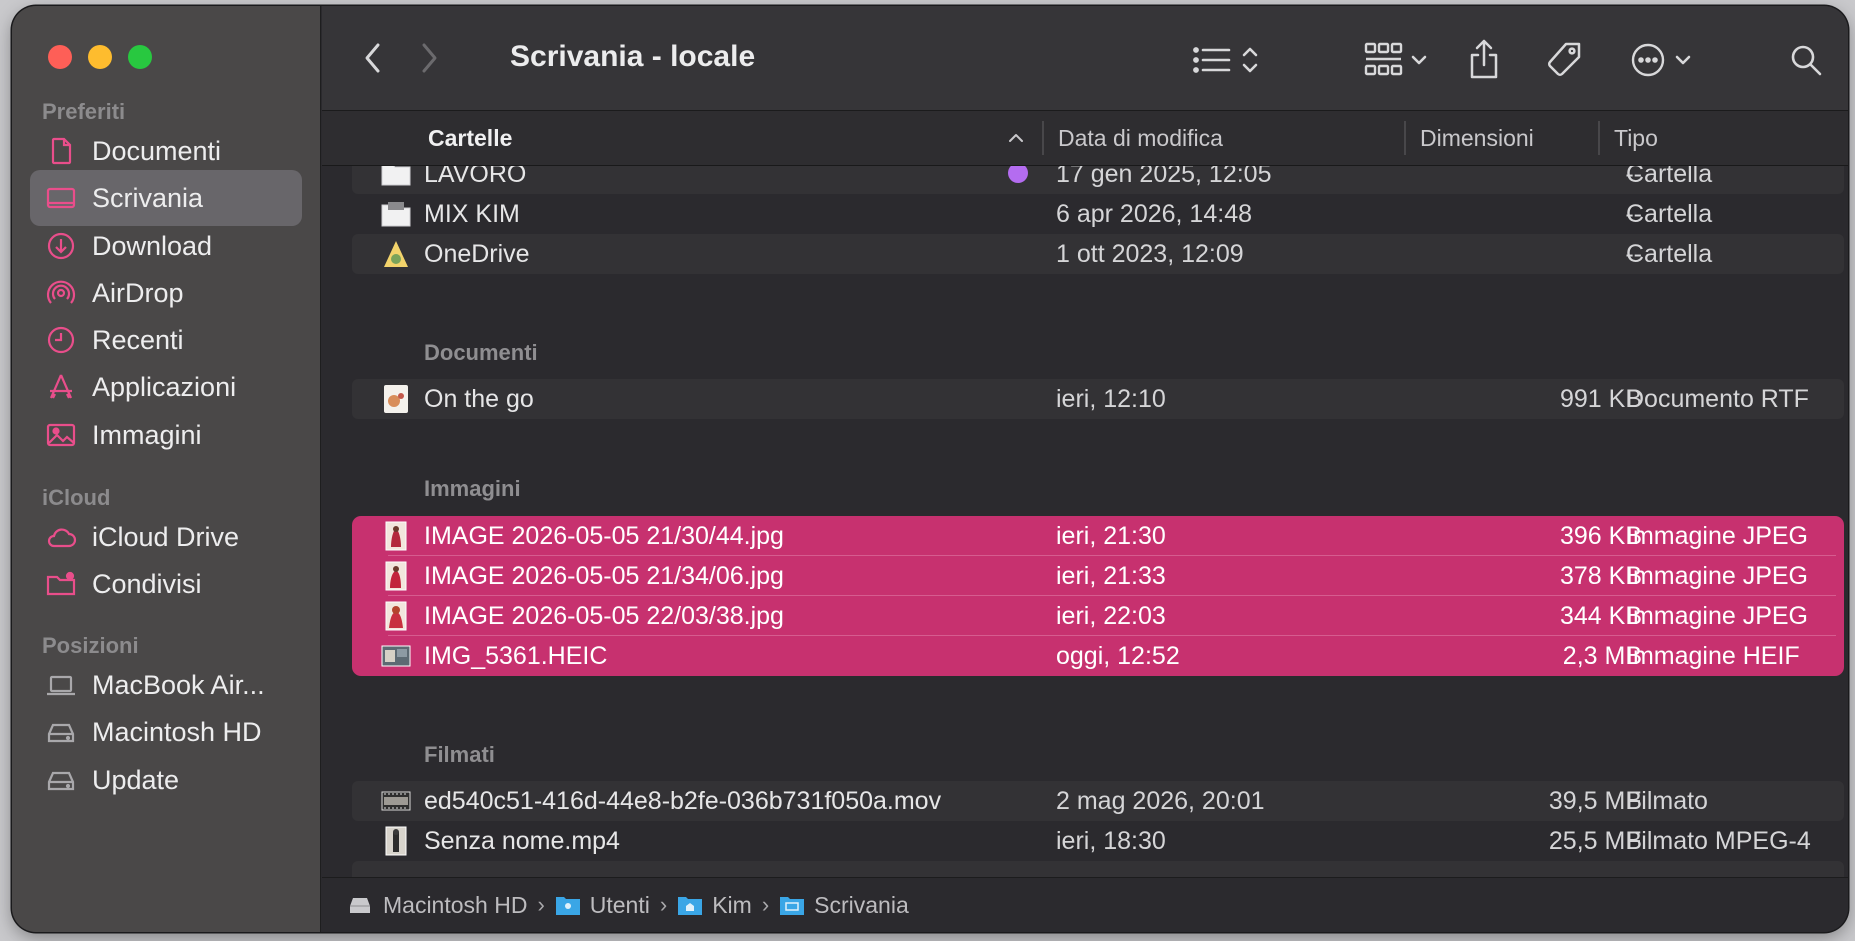 The image size is (1855, 941). What do you see at coordinates (1111, 575) in the screenshot?
I see `file-date: ieri, 21:33` at bounding box center [1111, 575].